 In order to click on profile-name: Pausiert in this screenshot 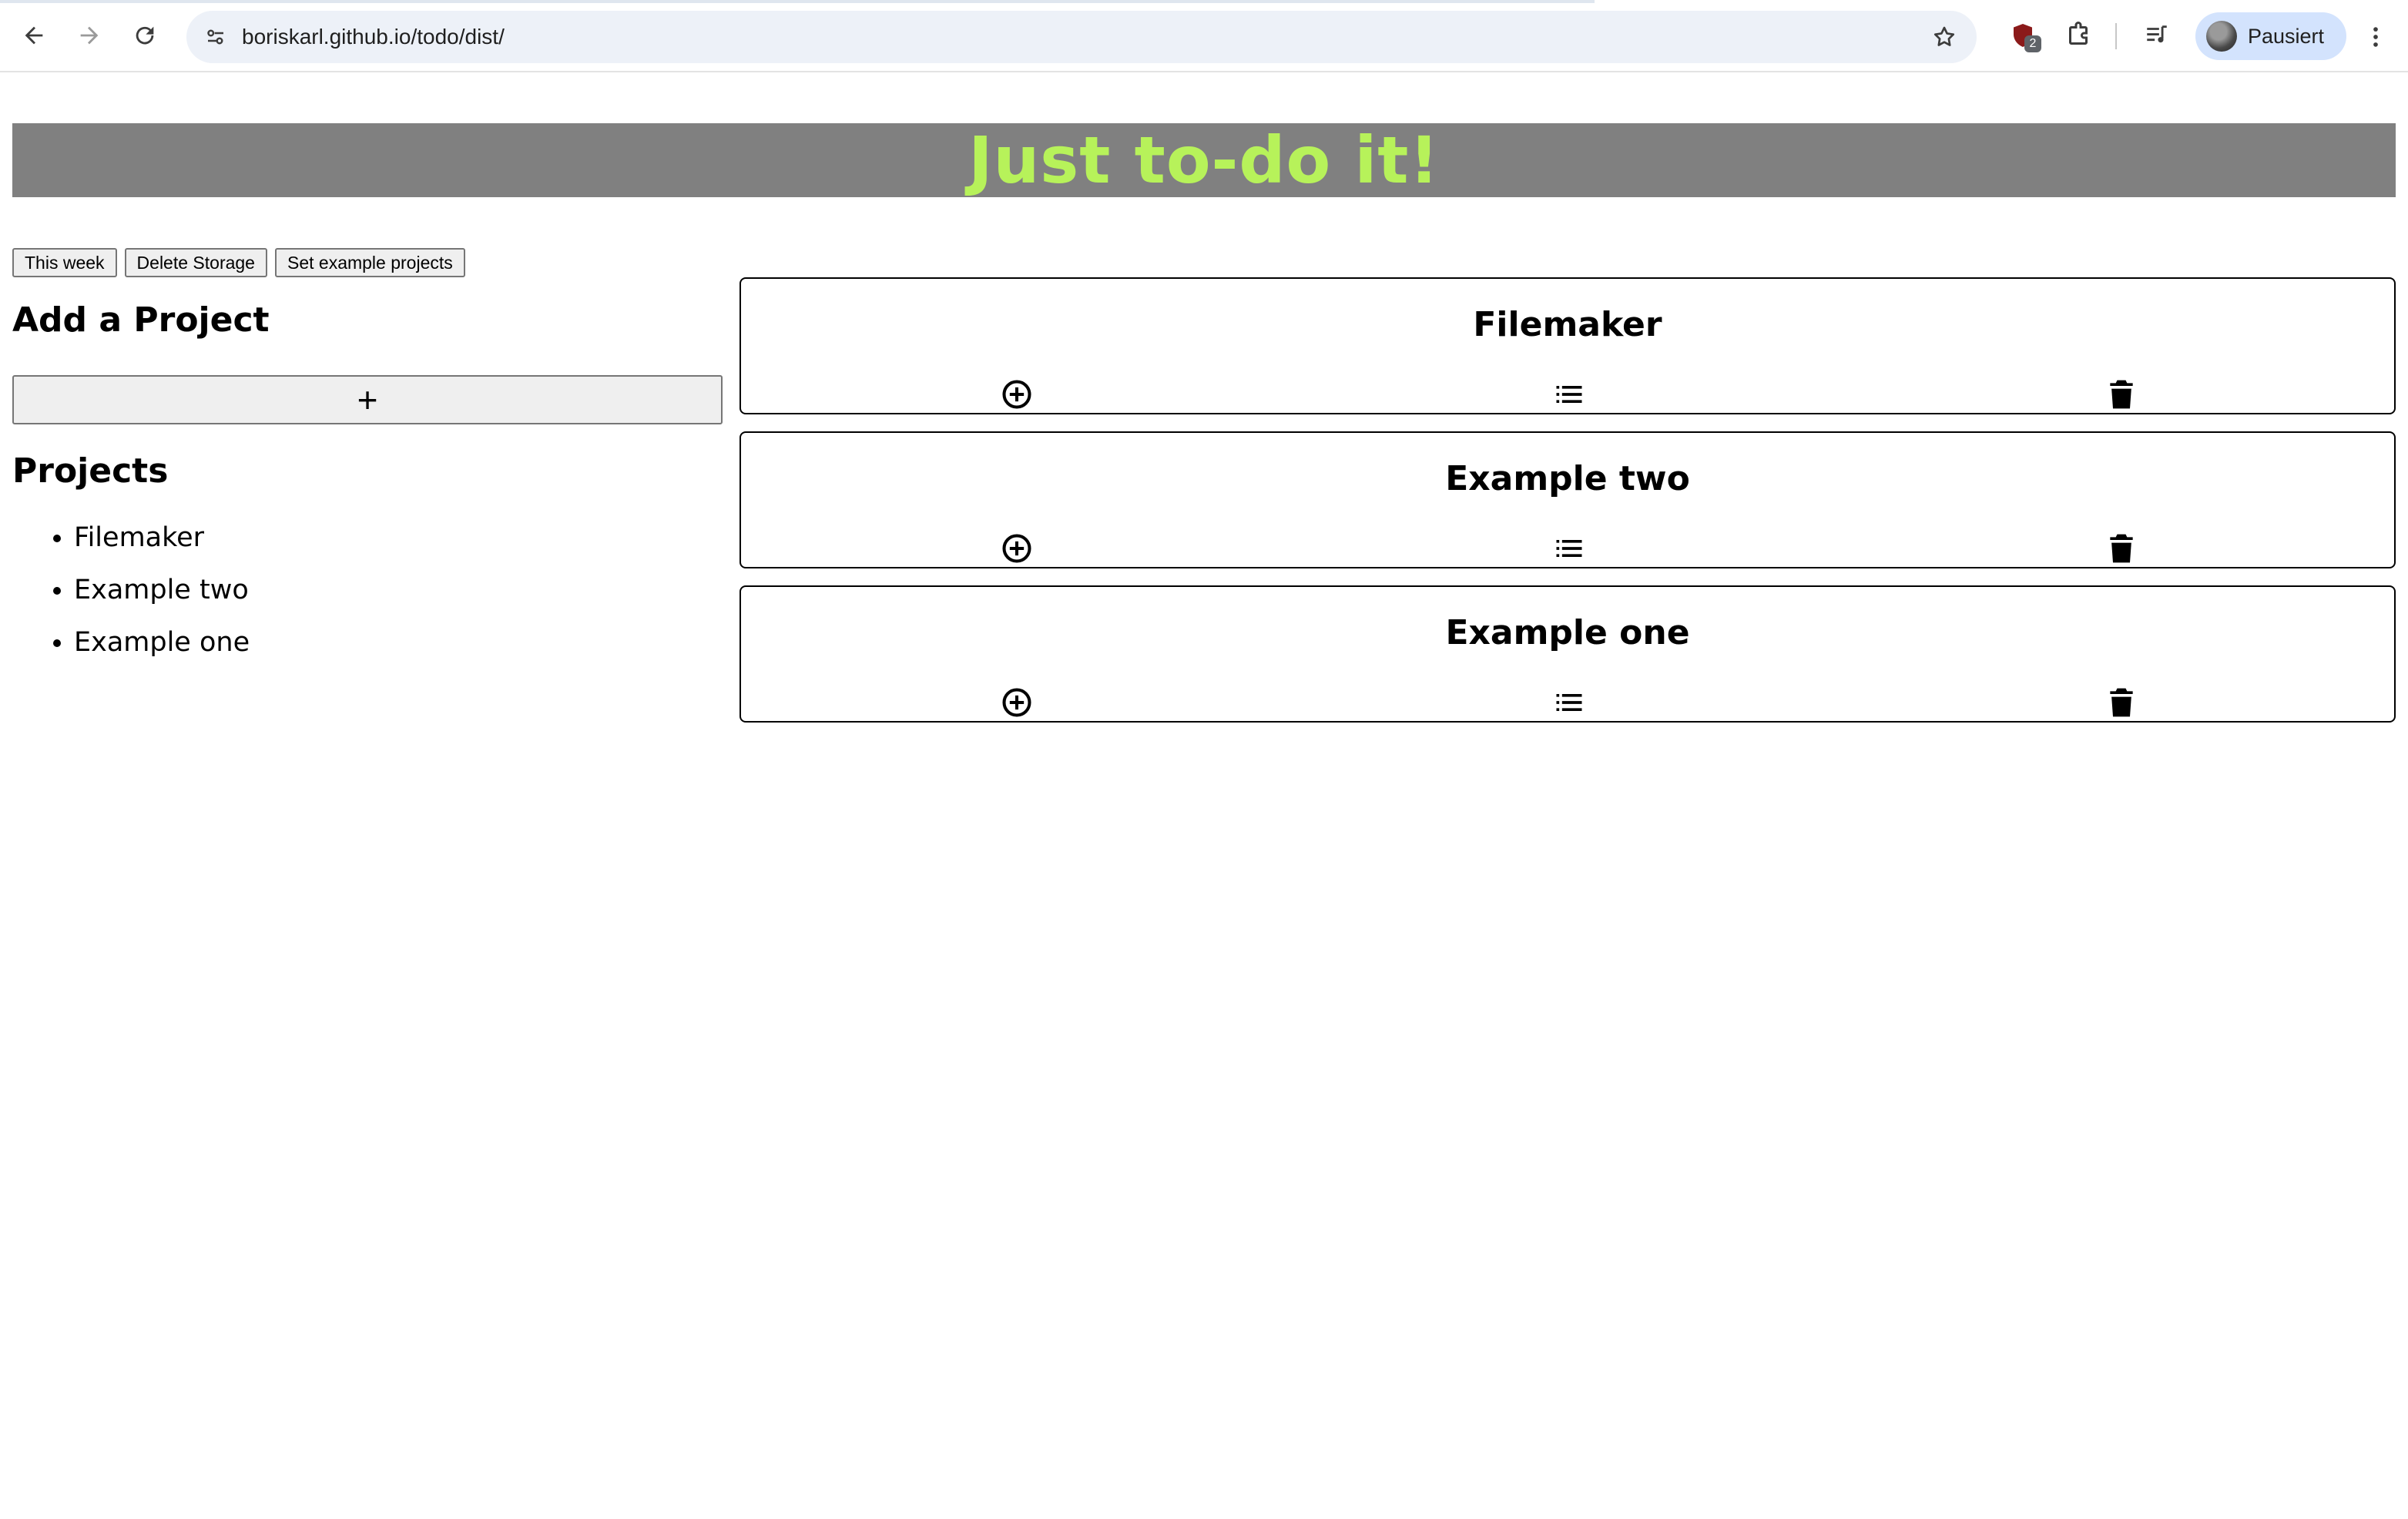, I will do `click(2286, 36)`.